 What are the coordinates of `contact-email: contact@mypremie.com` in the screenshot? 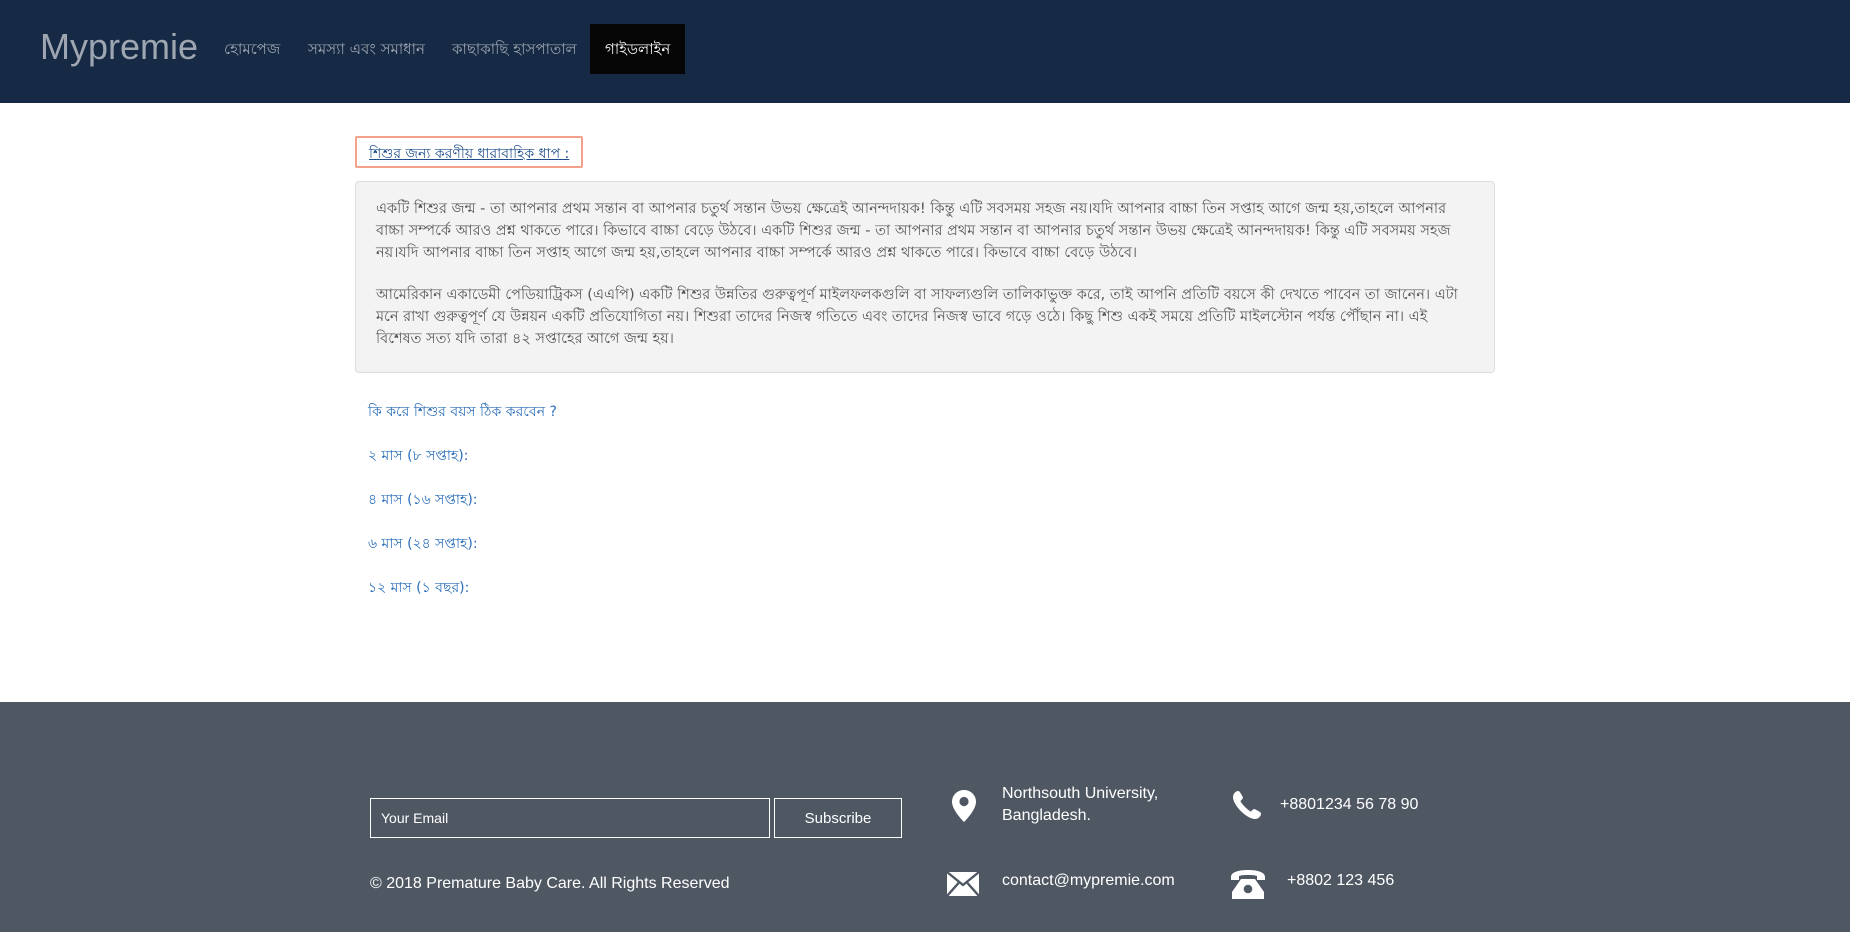 It's located at (1088, 881).